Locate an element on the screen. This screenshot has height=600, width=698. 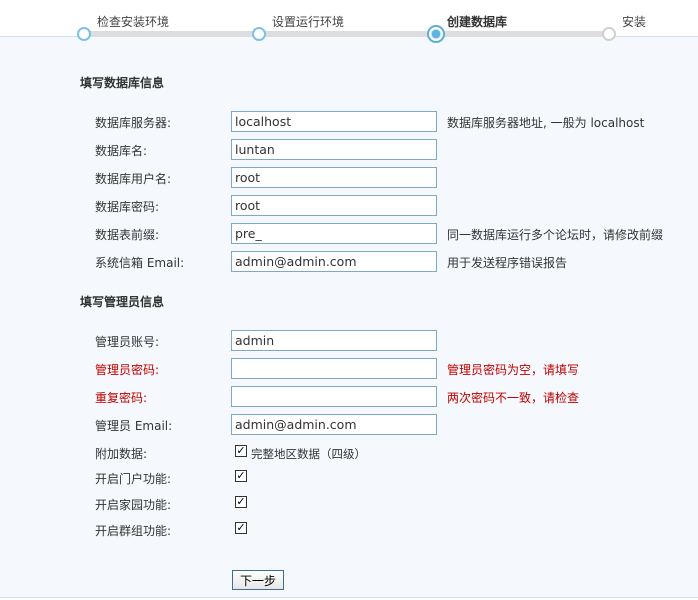
db-prefix-label: 数据表前缀: is located at coordinates (127, 235).